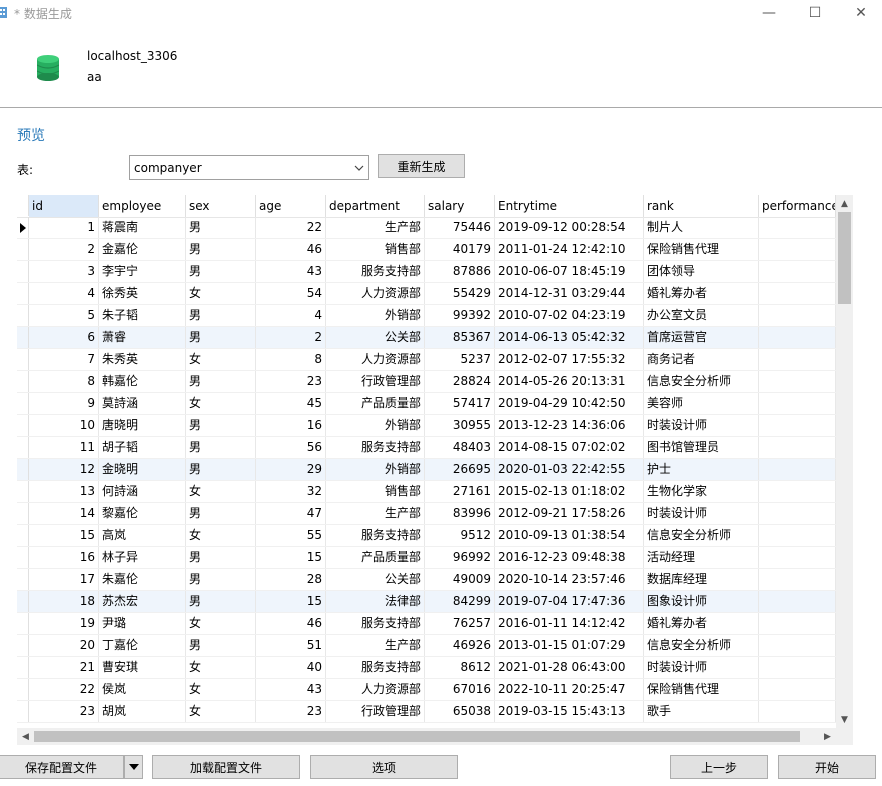 The width and height of the screenshot is (882, 786). Describe the element at coordinates (384, 767) in the screenshot. I see `options-button: 选项` at that location.